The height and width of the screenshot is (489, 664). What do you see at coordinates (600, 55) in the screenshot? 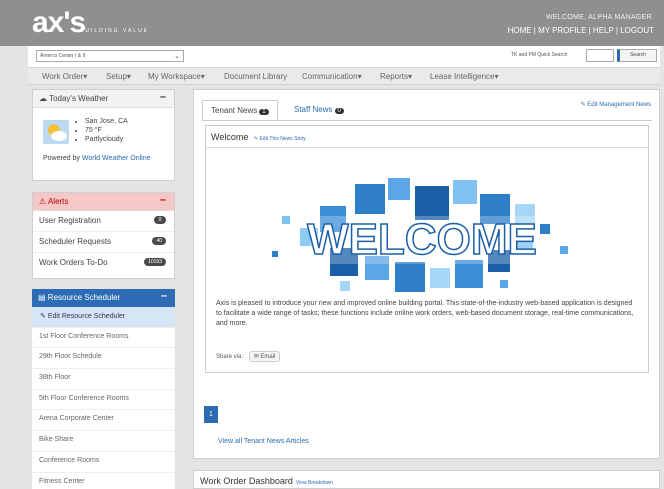
I see `quick-search-input` at bounding box center [600, 55].